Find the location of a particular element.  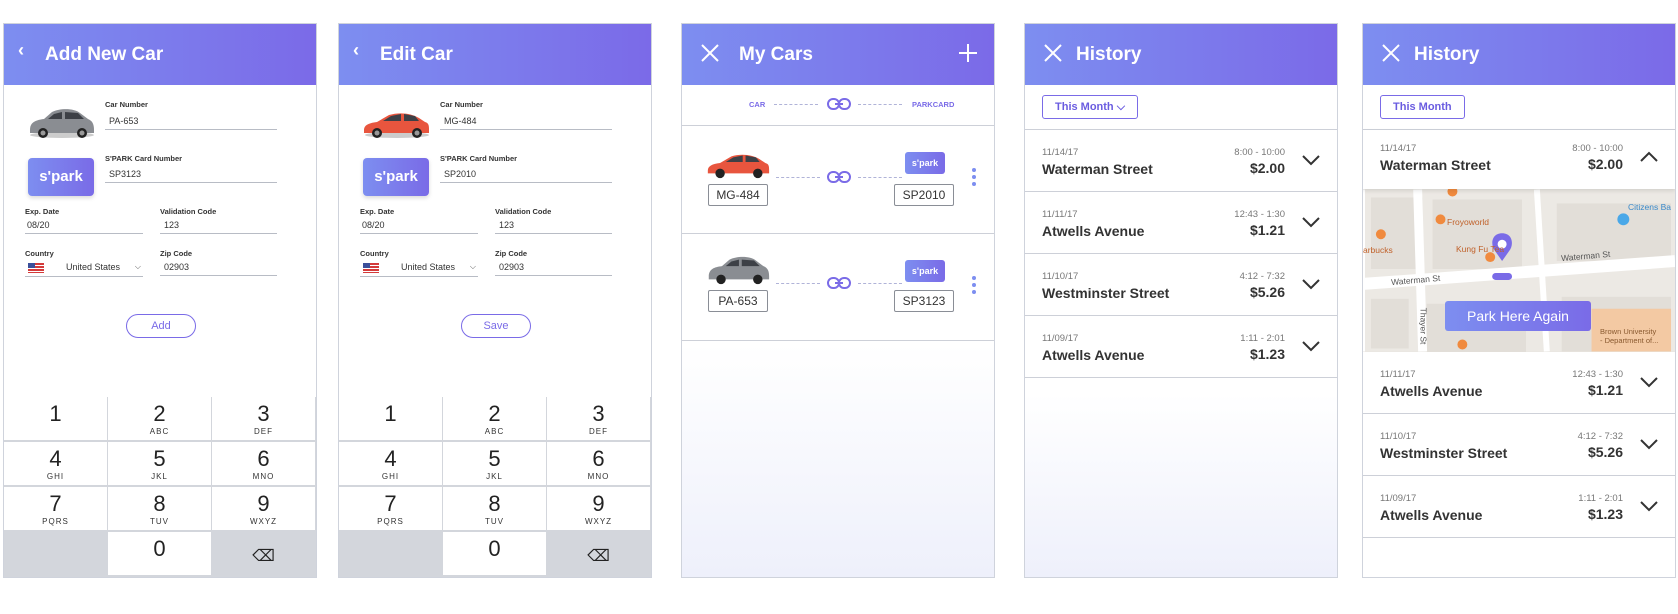

car-number-input: MG-484 is located at coordinates (526, 123).